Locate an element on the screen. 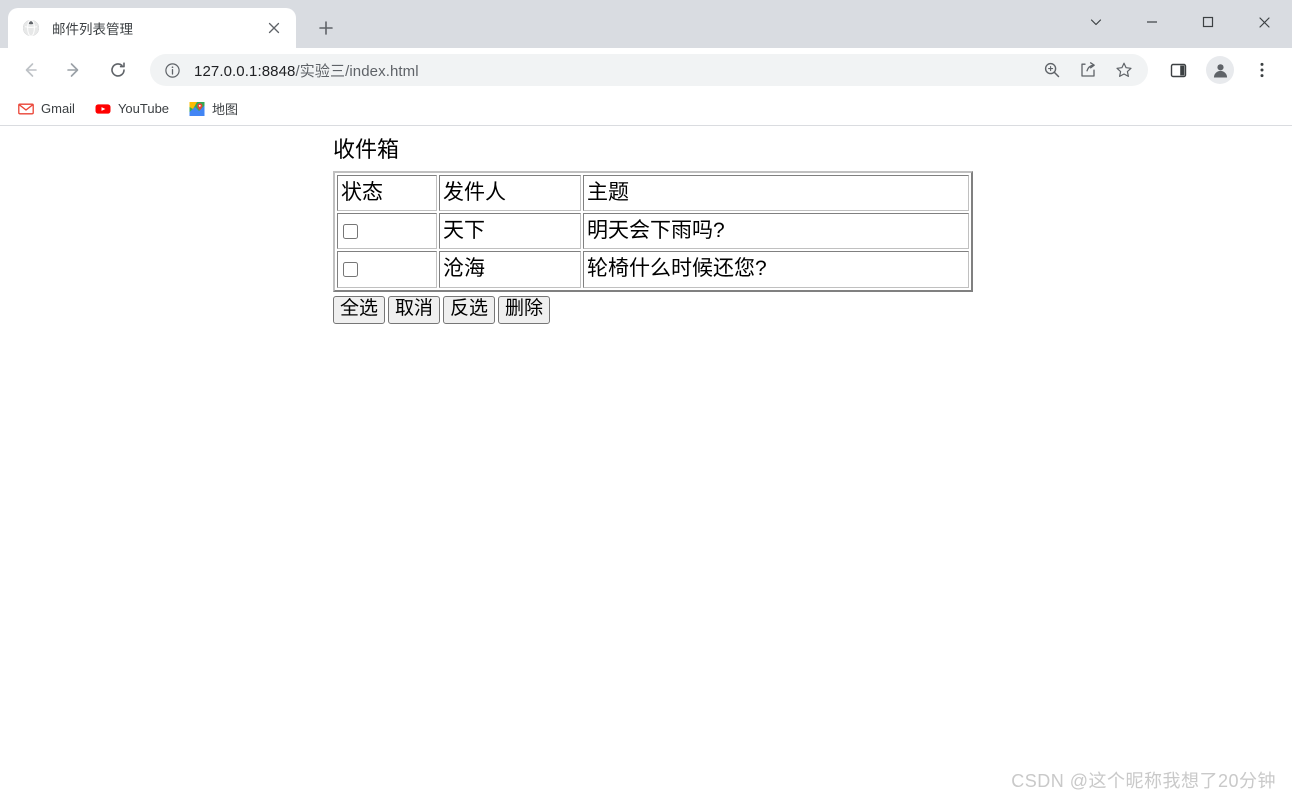  row-subject-cell: 明天会下雨吗? is located at coordinates (776, 231).